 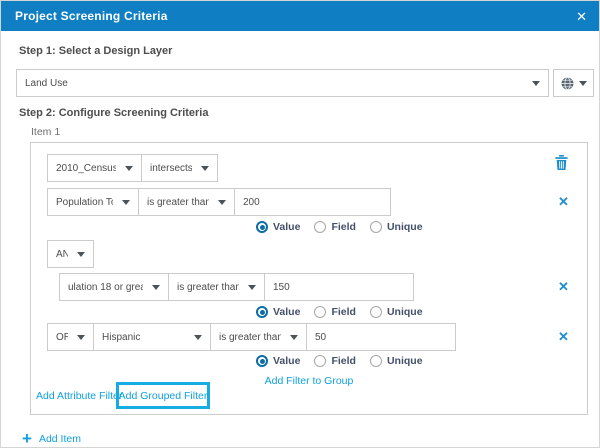 What do you see at coordinates (563, 201) in the screenshot?
I see `remove-filter1-icon: ✕` at bounding box center [563, 201].